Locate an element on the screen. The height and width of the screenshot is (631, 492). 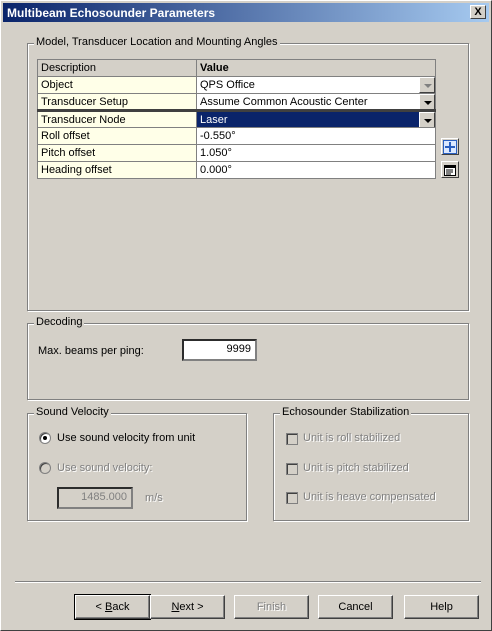
use-custom-sound-velocity-label: Use sound velocity: is located at coordinates (104, 468).